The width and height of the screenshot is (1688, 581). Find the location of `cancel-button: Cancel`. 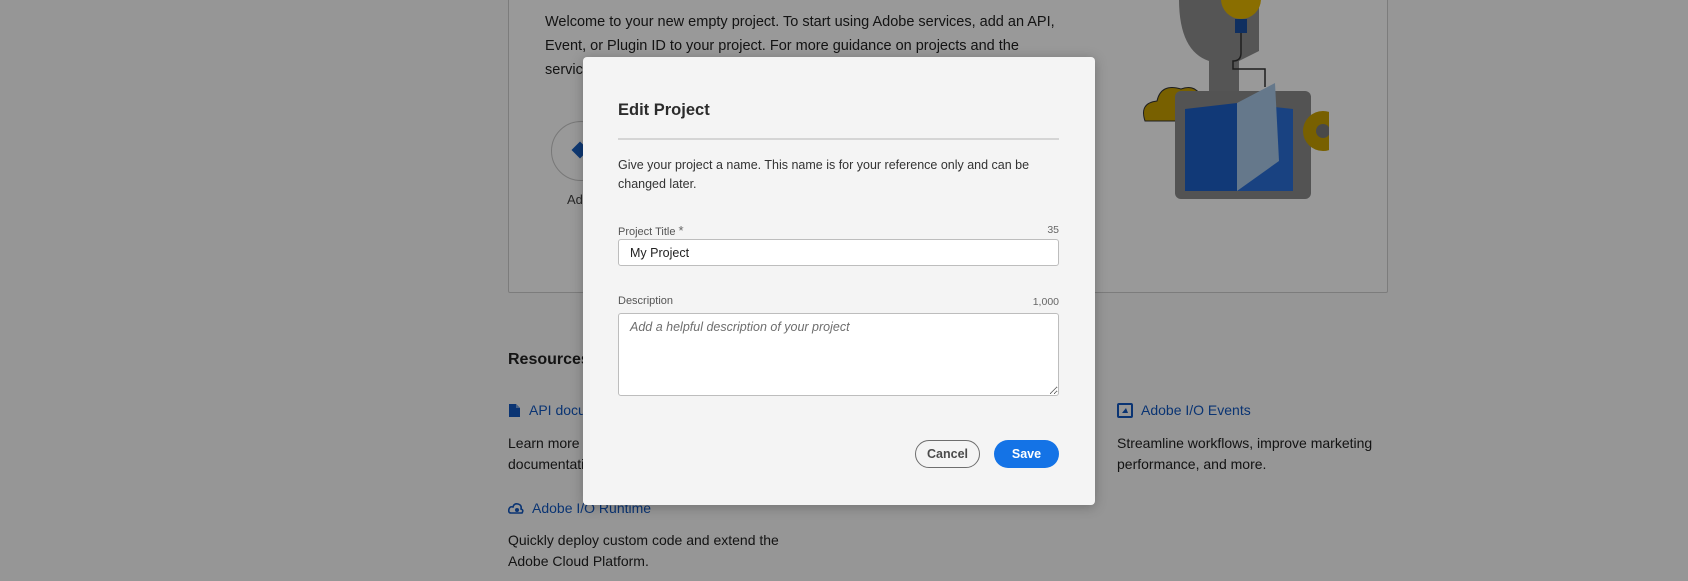

cancel-button: Cancel is located at coordinates (947, 454).